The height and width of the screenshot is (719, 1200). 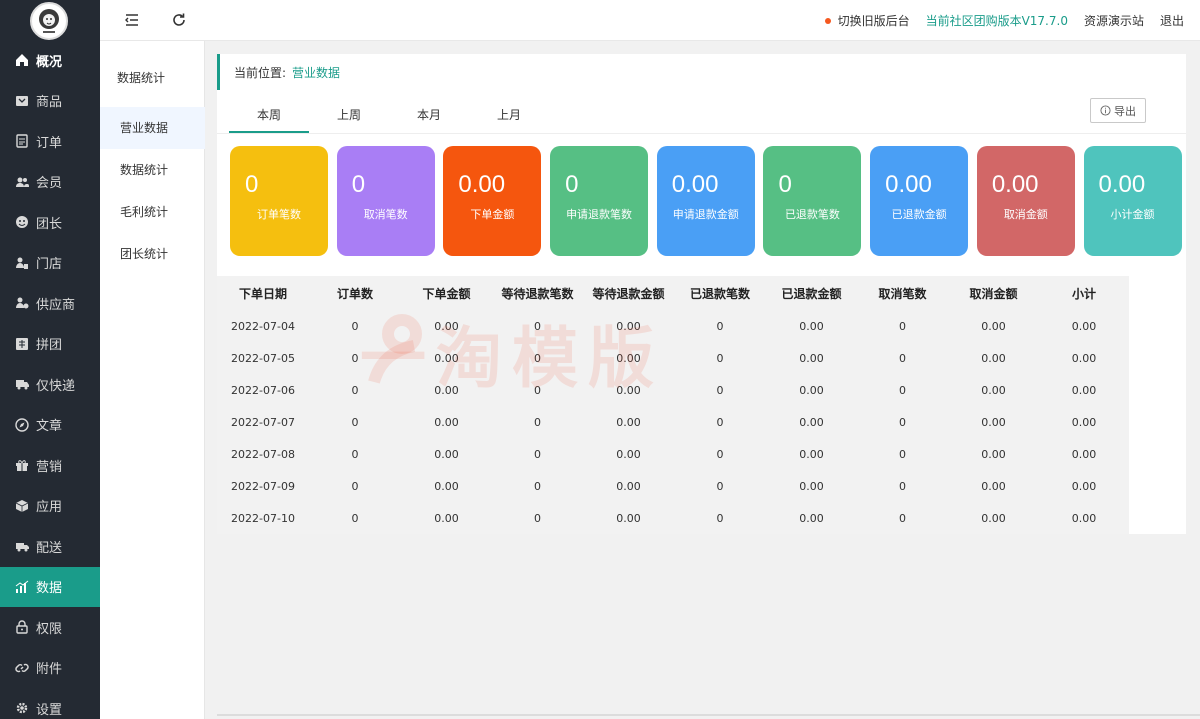 What do you see at coordinates (22, 101) in the screenshot?
I see `product-icon` at bounding box center [22, 101].